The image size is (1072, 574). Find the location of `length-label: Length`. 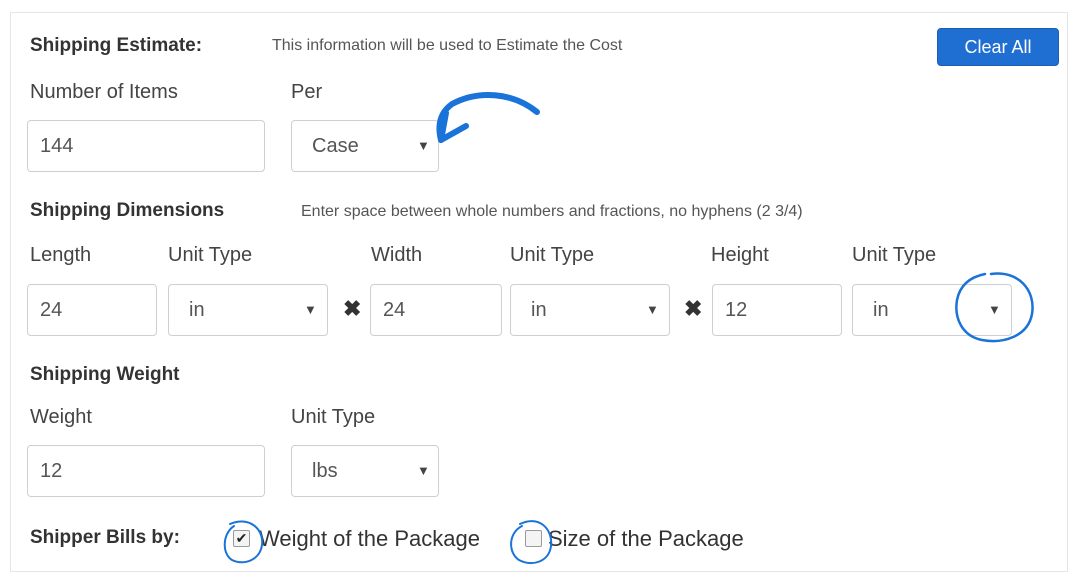

length-label: Length is located at coordinates (61, 255).